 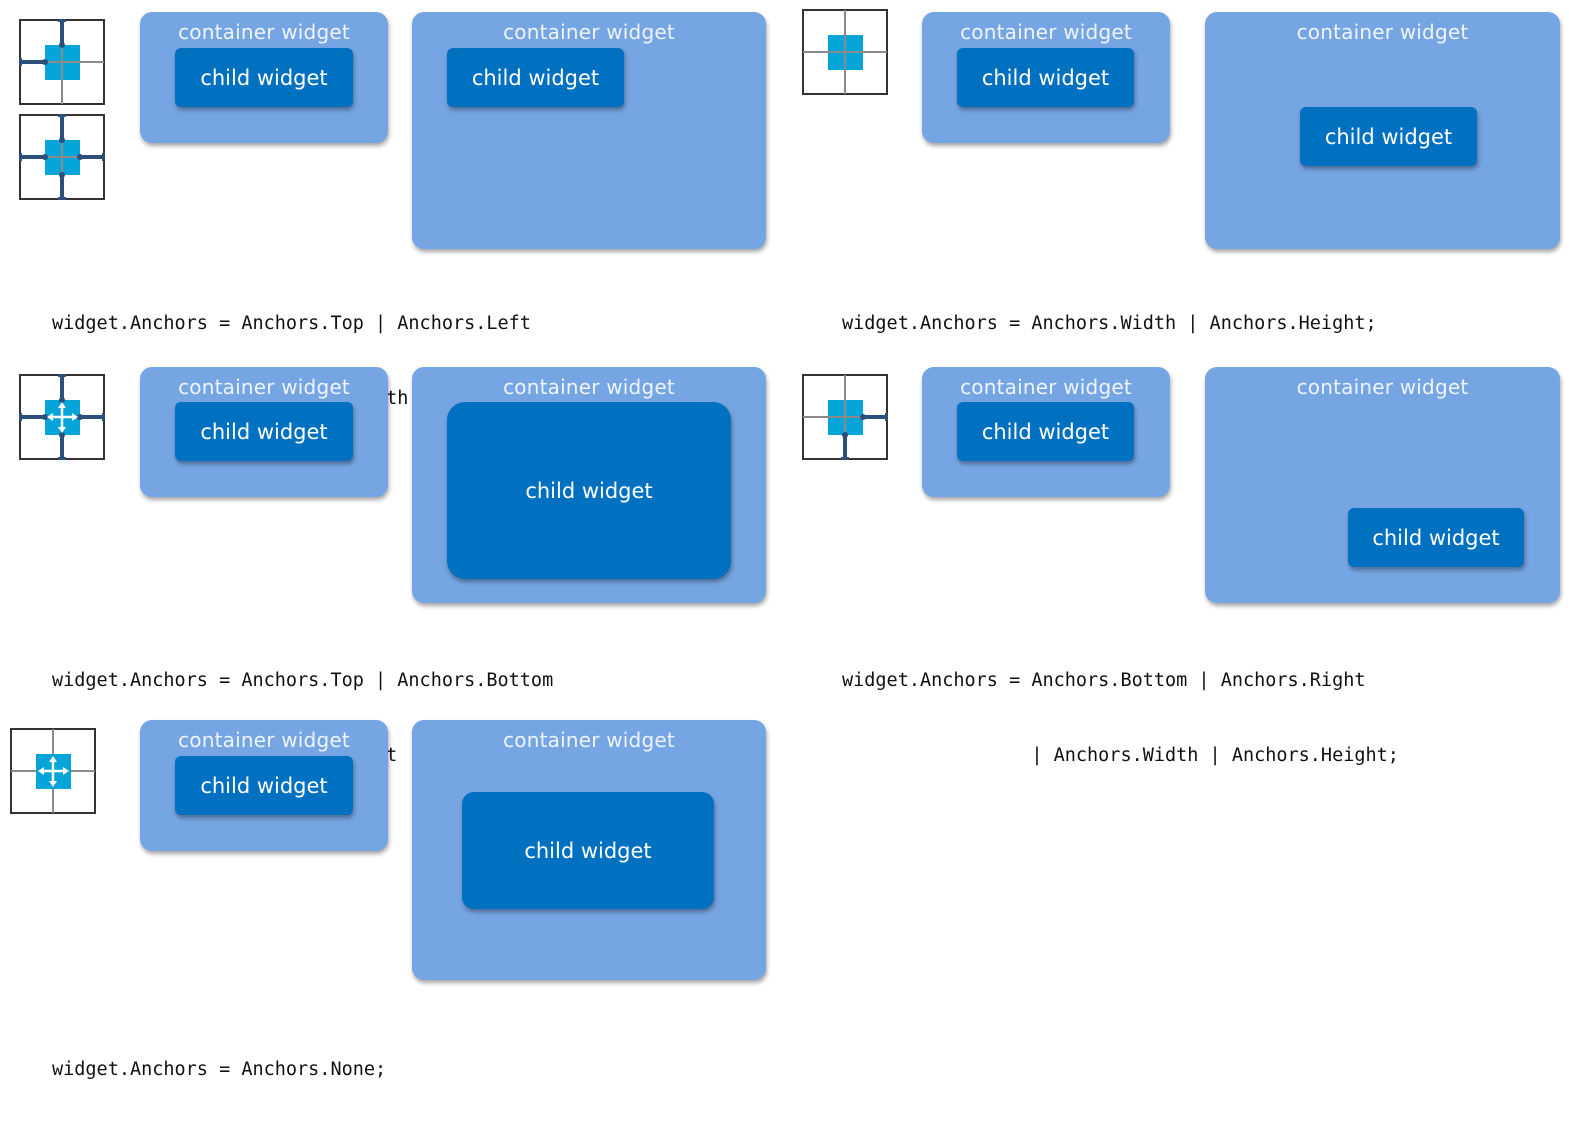 What do you see at coordinates (62, 62) in the screenshot?
I see `anchor-top-left-icon` at bounding box center [62, 62].